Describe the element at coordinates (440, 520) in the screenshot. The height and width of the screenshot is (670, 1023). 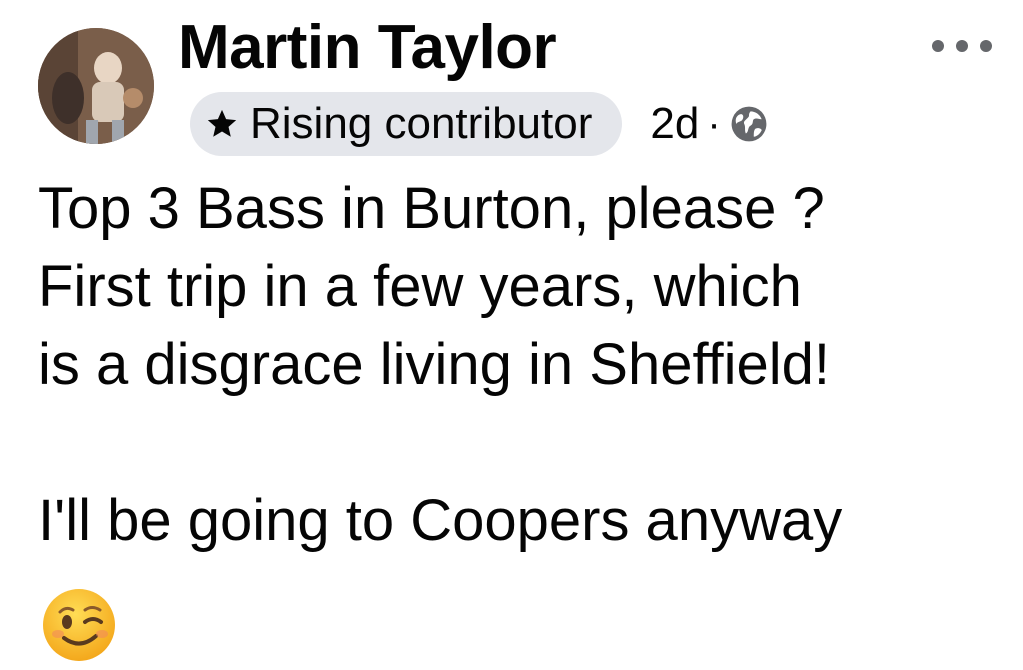
I see `post-text-line: I'll be going to Coopers anyway` at that location.